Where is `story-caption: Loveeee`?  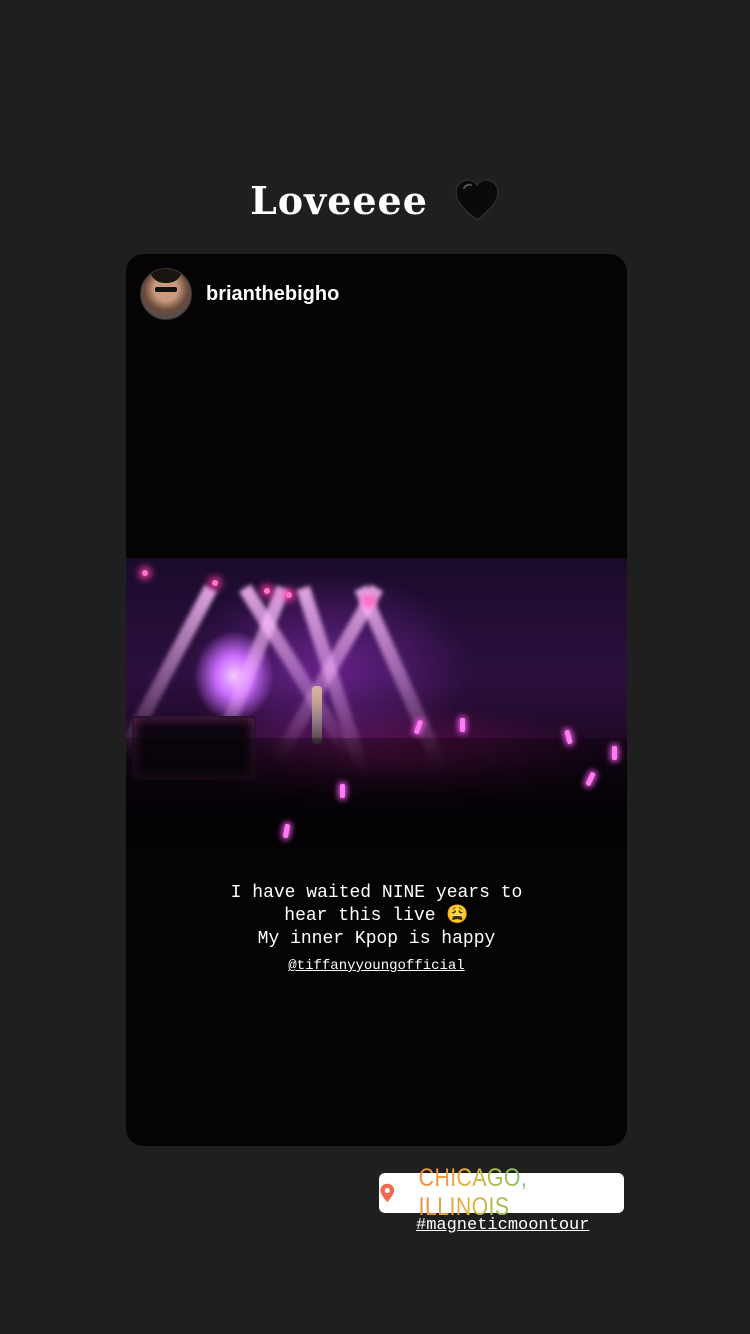 story-caption: Loveeee is located at coordinates (375, 200).